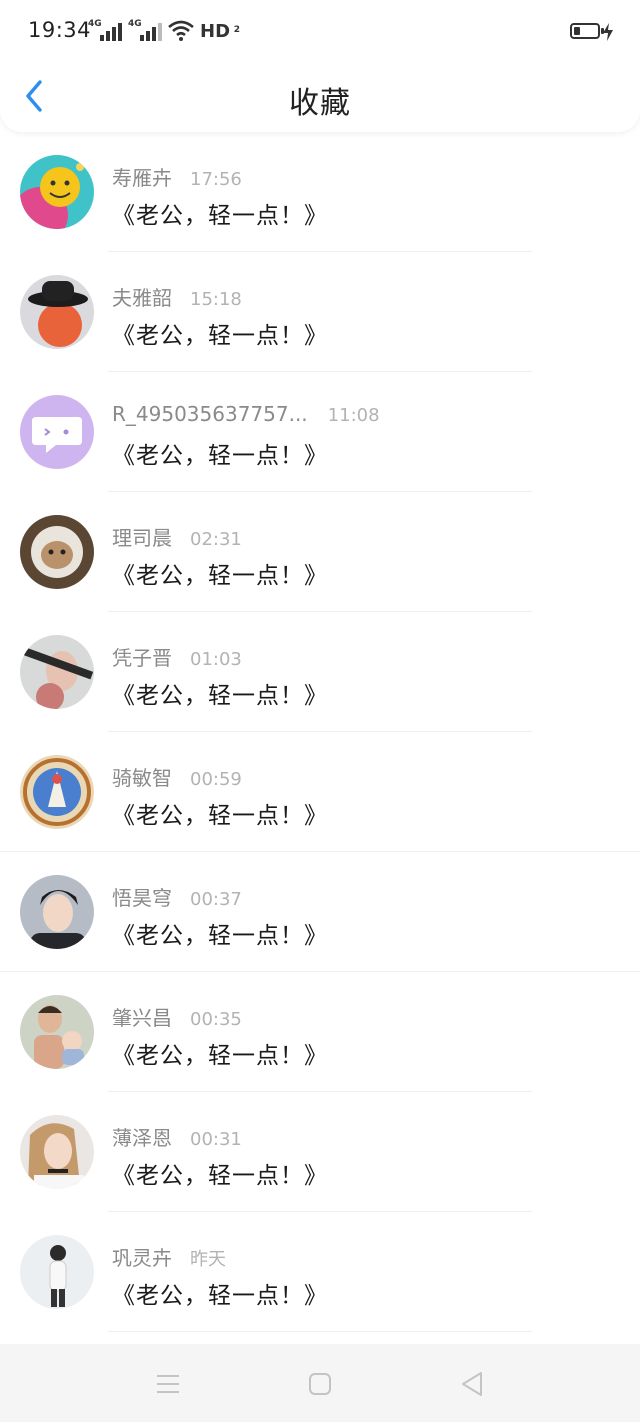 This screenshot has width=640, height=1422. I want to click on list-item: 理司晨 02:31 《老公，轻一点！》, so click(320, 552).